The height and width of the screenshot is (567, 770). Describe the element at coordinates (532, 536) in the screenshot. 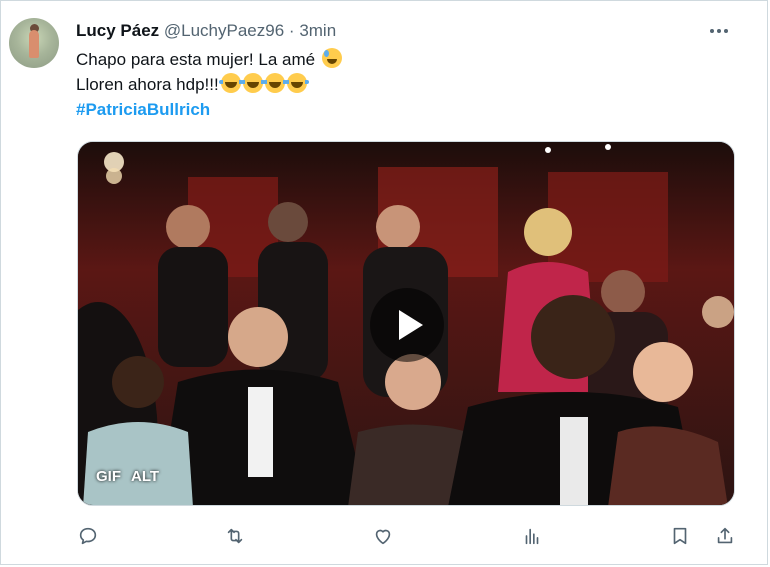

I see `views-icon` at that location.